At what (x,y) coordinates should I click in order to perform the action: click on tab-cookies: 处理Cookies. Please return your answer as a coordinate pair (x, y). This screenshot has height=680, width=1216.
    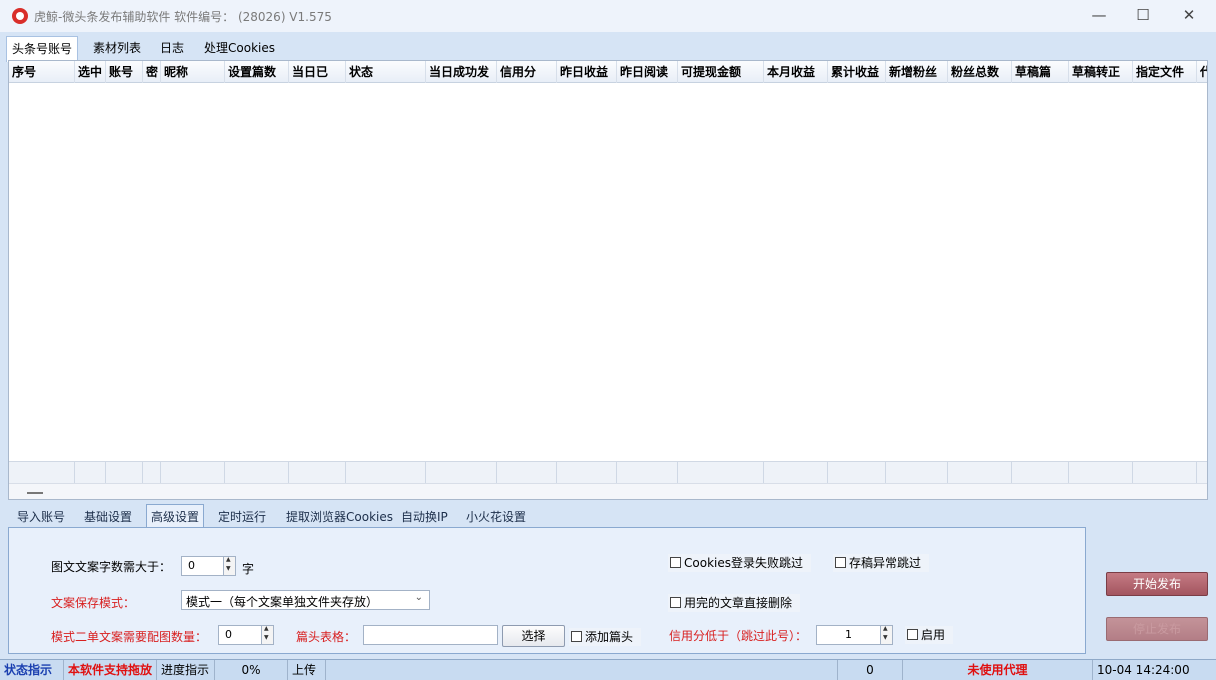
    Looking at the image, I should click on (239, 48).